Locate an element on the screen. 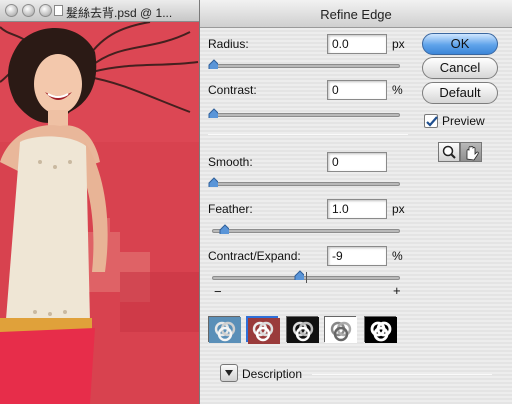  cancel-button: Cancel is located at coordinates (460, 68).